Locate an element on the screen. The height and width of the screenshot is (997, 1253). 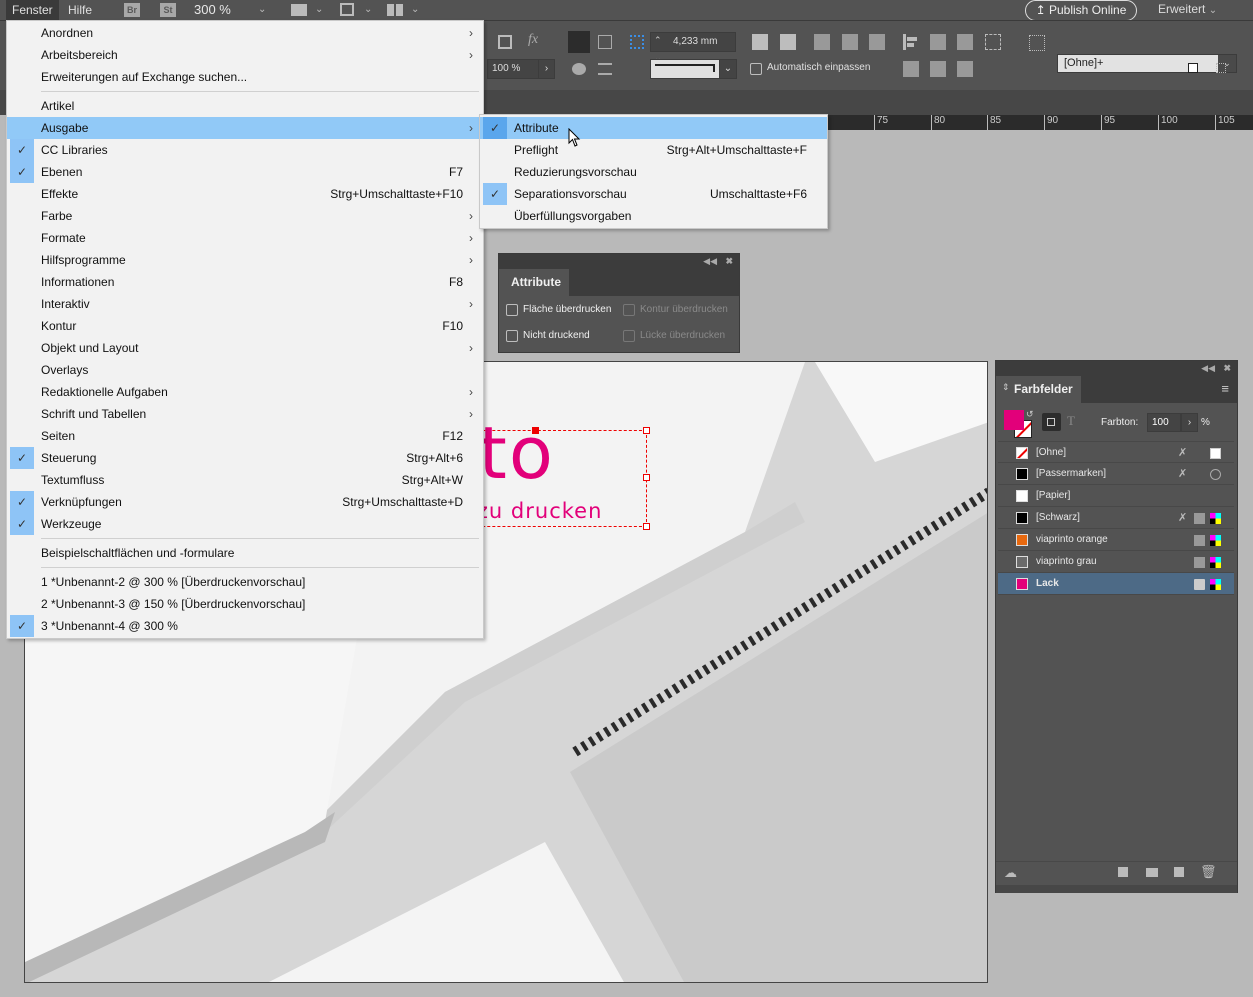
drop-shadow-icon is located at coordinates (505, 42).